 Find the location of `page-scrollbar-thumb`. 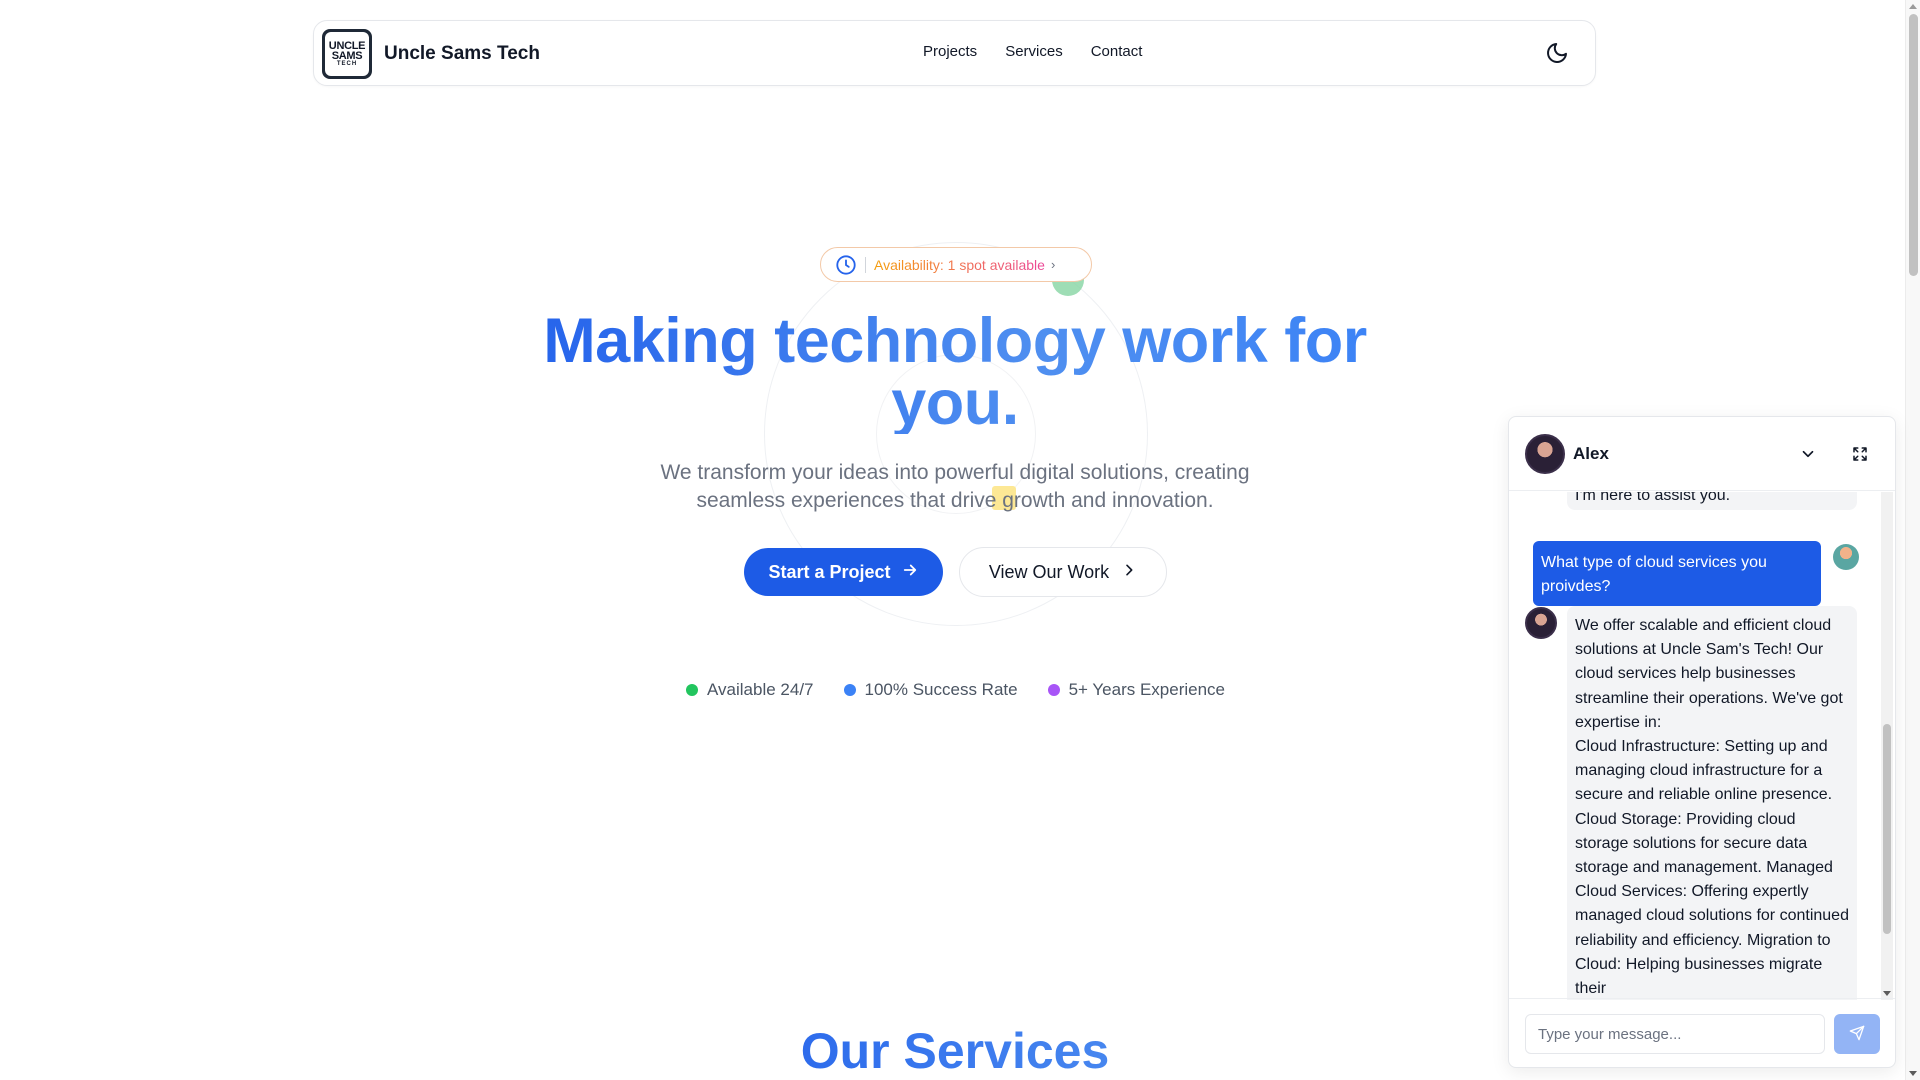

page-scrollbar-thumb is located at coordinates (1913, 145).